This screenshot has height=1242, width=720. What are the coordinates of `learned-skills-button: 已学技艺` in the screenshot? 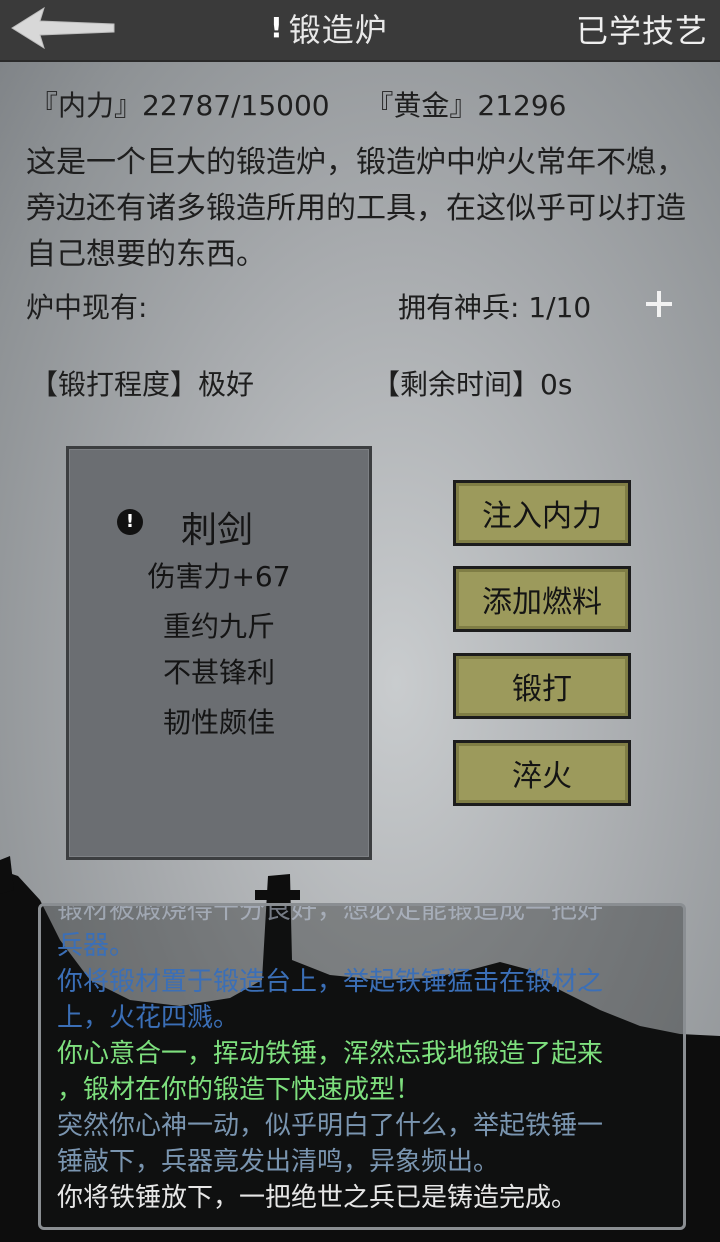 It's located at (642, 29).